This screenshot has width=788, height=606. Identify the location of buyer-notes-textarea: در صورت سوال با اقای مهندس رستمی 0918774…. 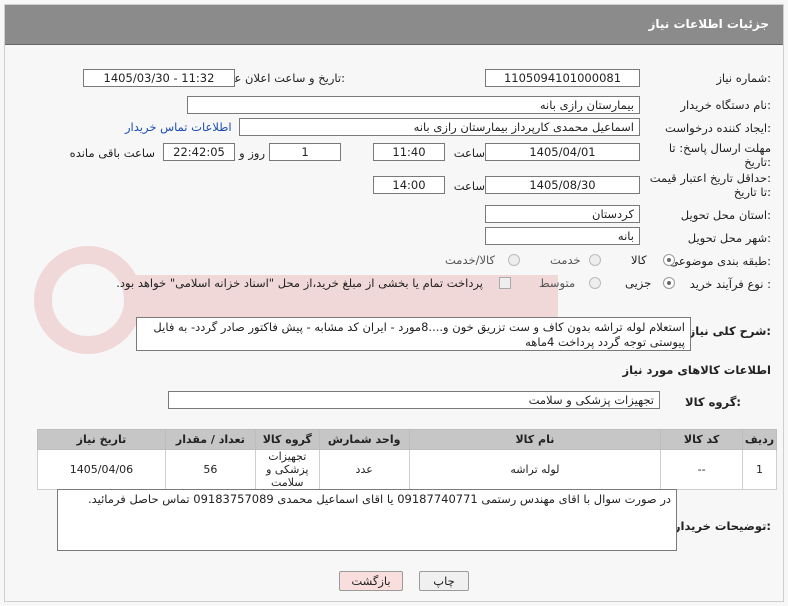
(367, 520).